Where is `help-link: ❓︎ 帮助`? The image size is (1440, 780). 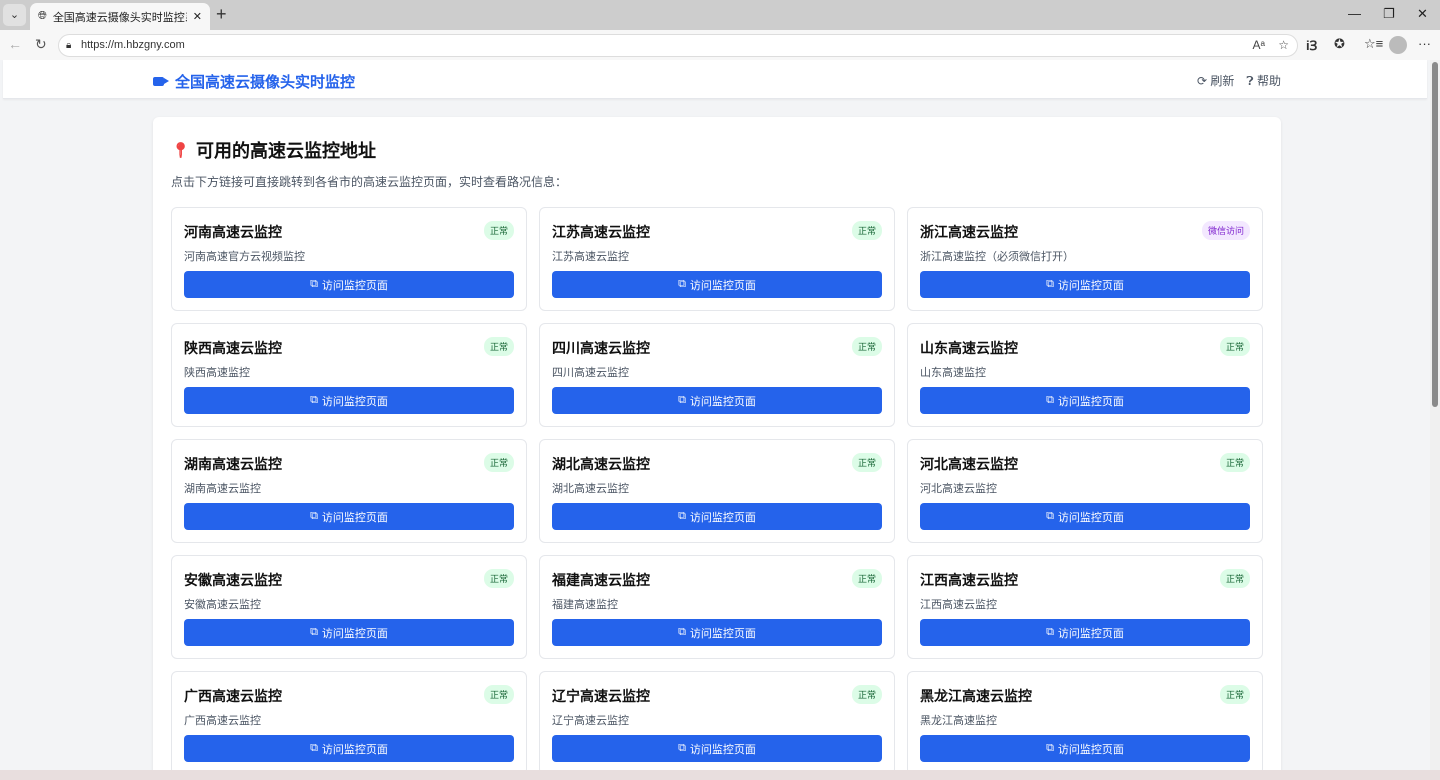 help-link: ❓︎ 帮助 is located at coordinates (1263, 80).